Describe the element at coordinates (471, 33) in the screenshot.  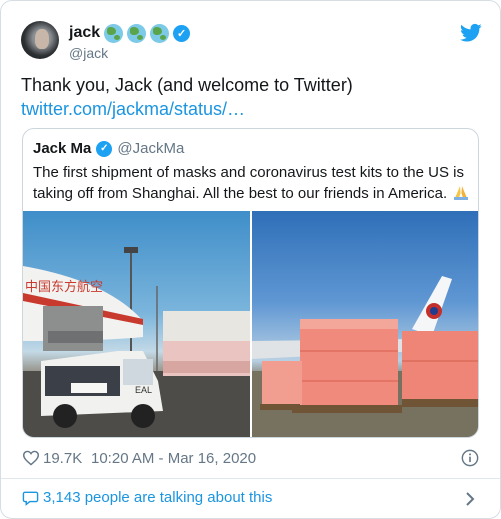
I see `twitter-logo-icon` at that location.